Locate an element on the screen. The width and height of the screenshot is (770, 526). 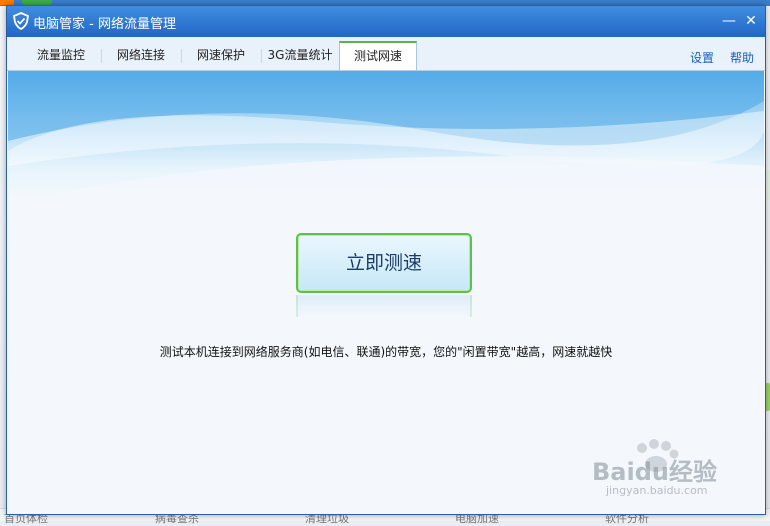
window-title: 电脑管家 - 网络流量管理 is located at coordinates (104, 24).